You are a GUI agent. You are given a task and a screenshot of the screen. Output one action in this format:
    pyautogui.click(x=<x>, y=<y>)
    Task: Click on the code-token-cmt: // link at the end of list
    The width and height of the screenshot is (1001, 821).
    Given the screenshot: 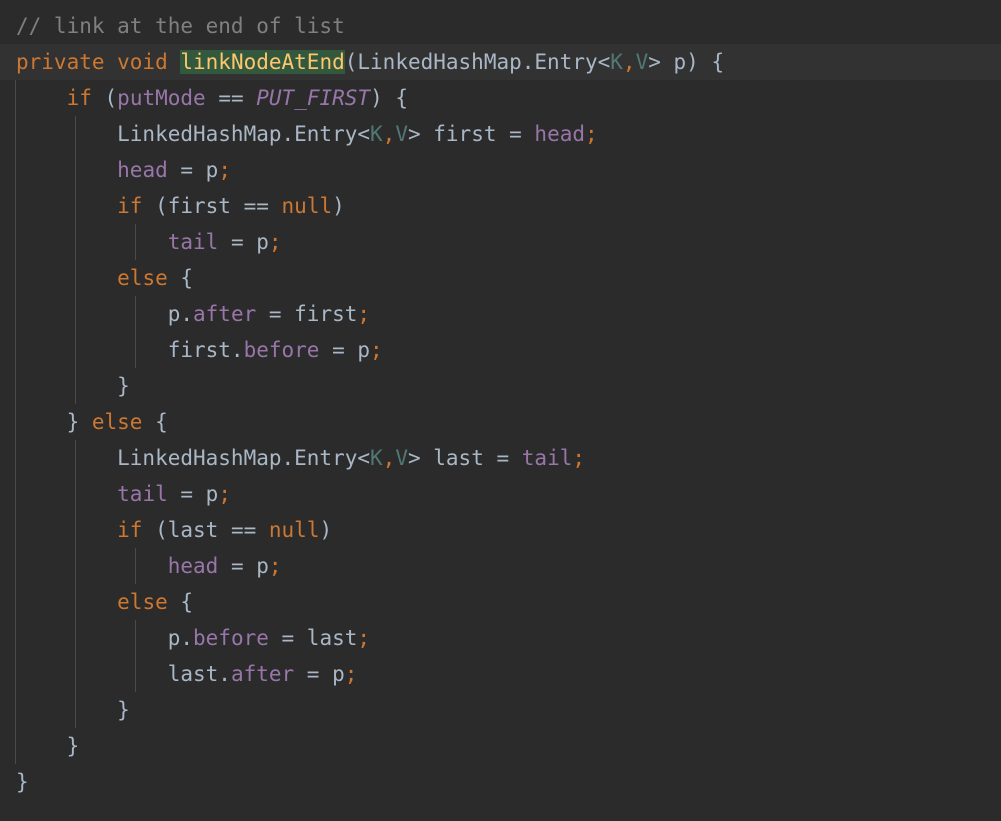 What is the action you would take?
    pyautogui.click(x=180, y=26)
    